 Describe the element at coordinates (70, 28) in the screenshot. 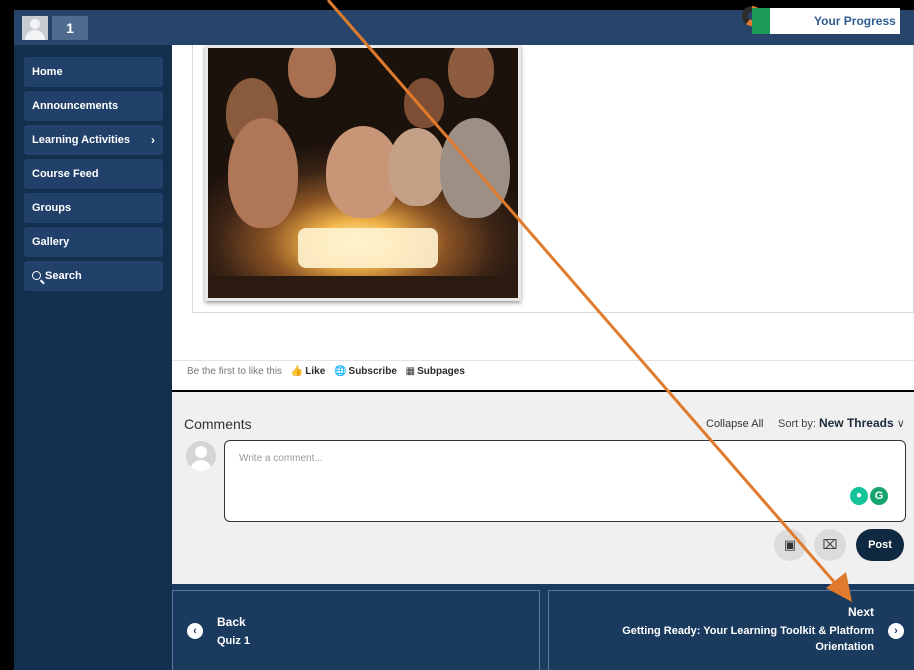

I see `notification-badge: 1` at that location.